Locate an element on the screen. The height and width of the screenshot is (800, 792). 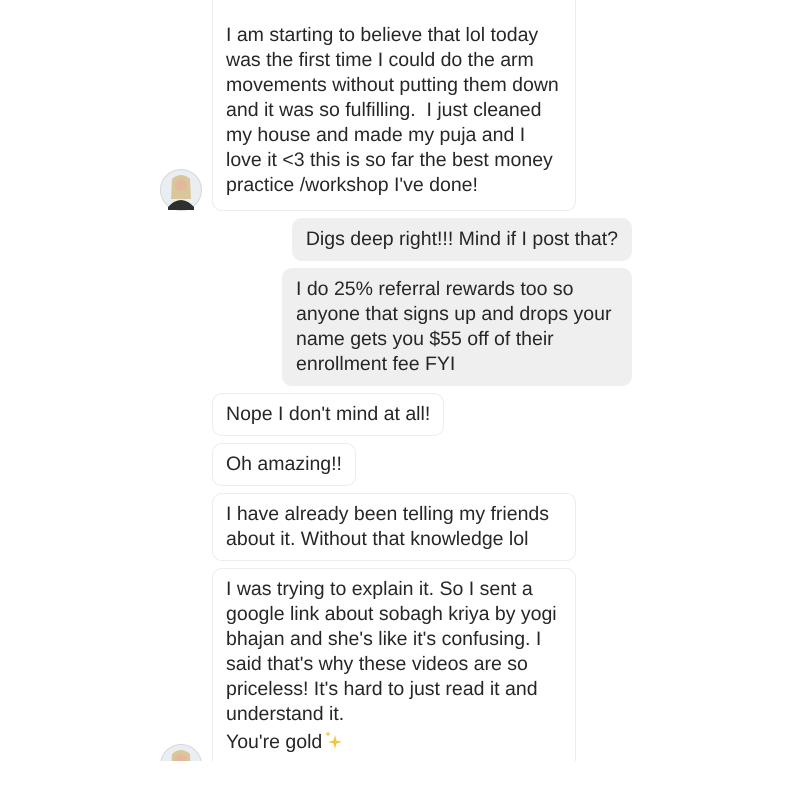
message-text: Oh amazing!! is located at coordinates (284, 464).